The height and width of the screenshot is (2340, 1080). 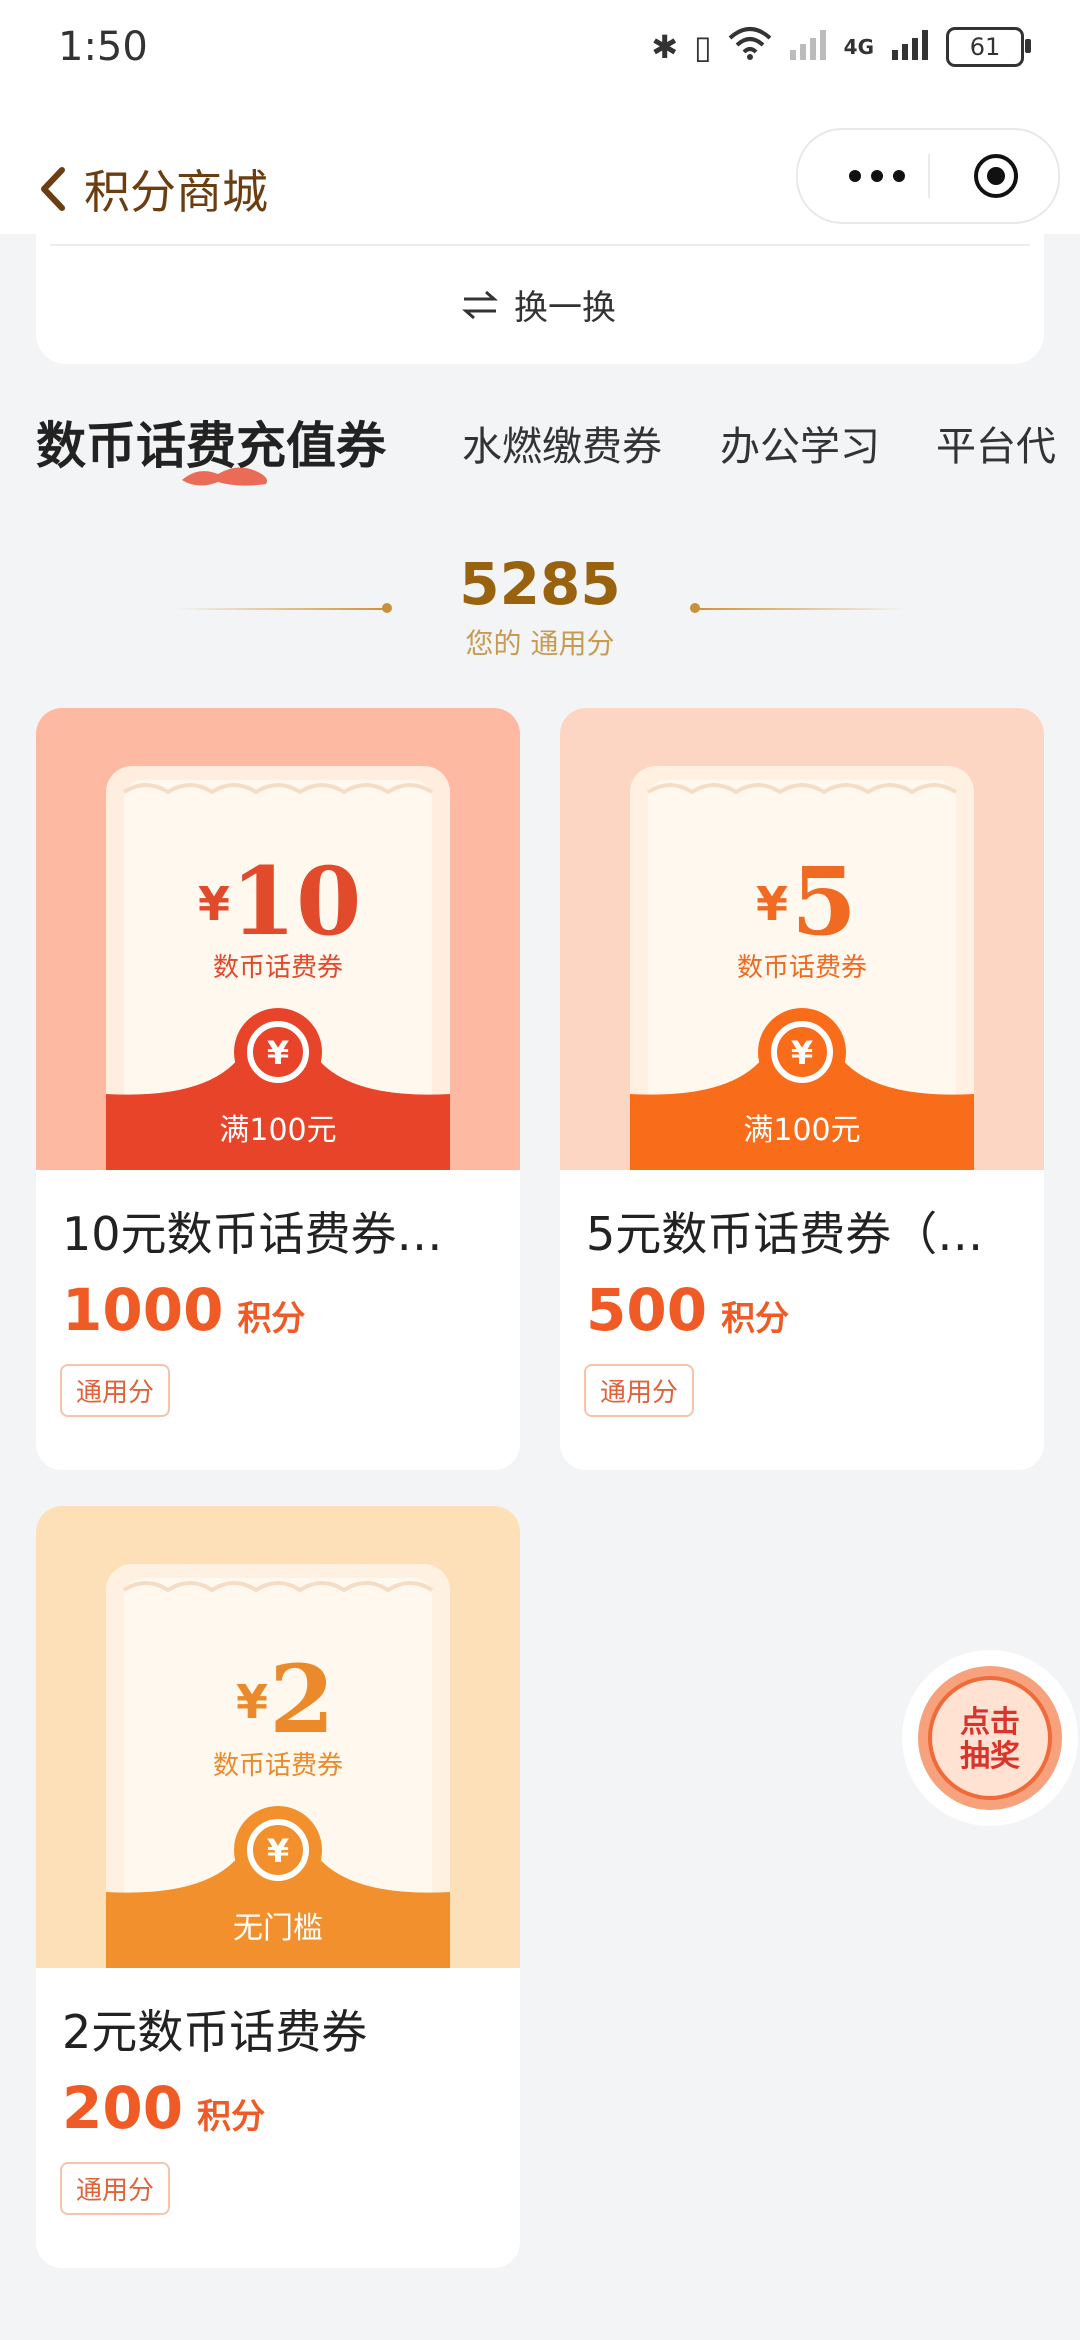 I want to click on product-price: 1000 积分, so click(x=183, y=1310).